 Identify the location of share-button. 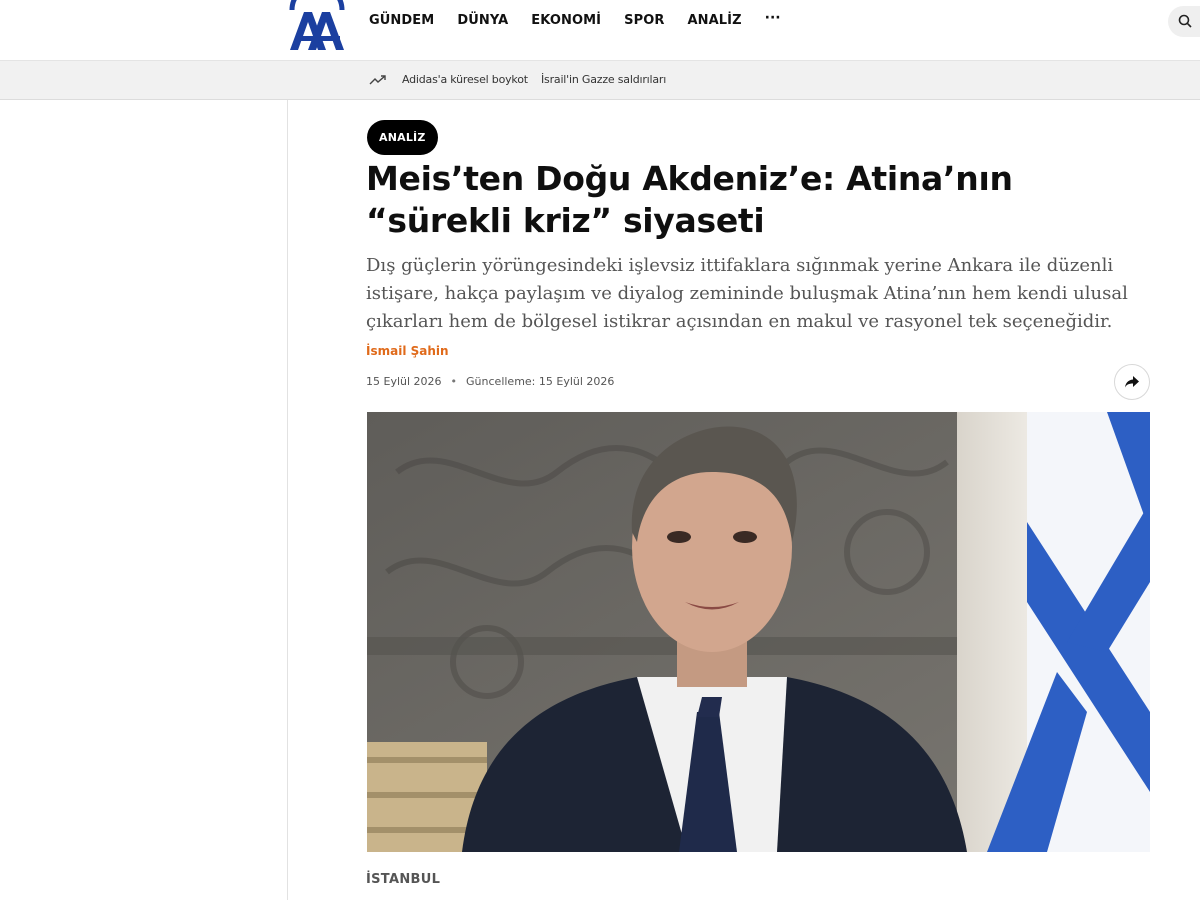
(1132, 382).